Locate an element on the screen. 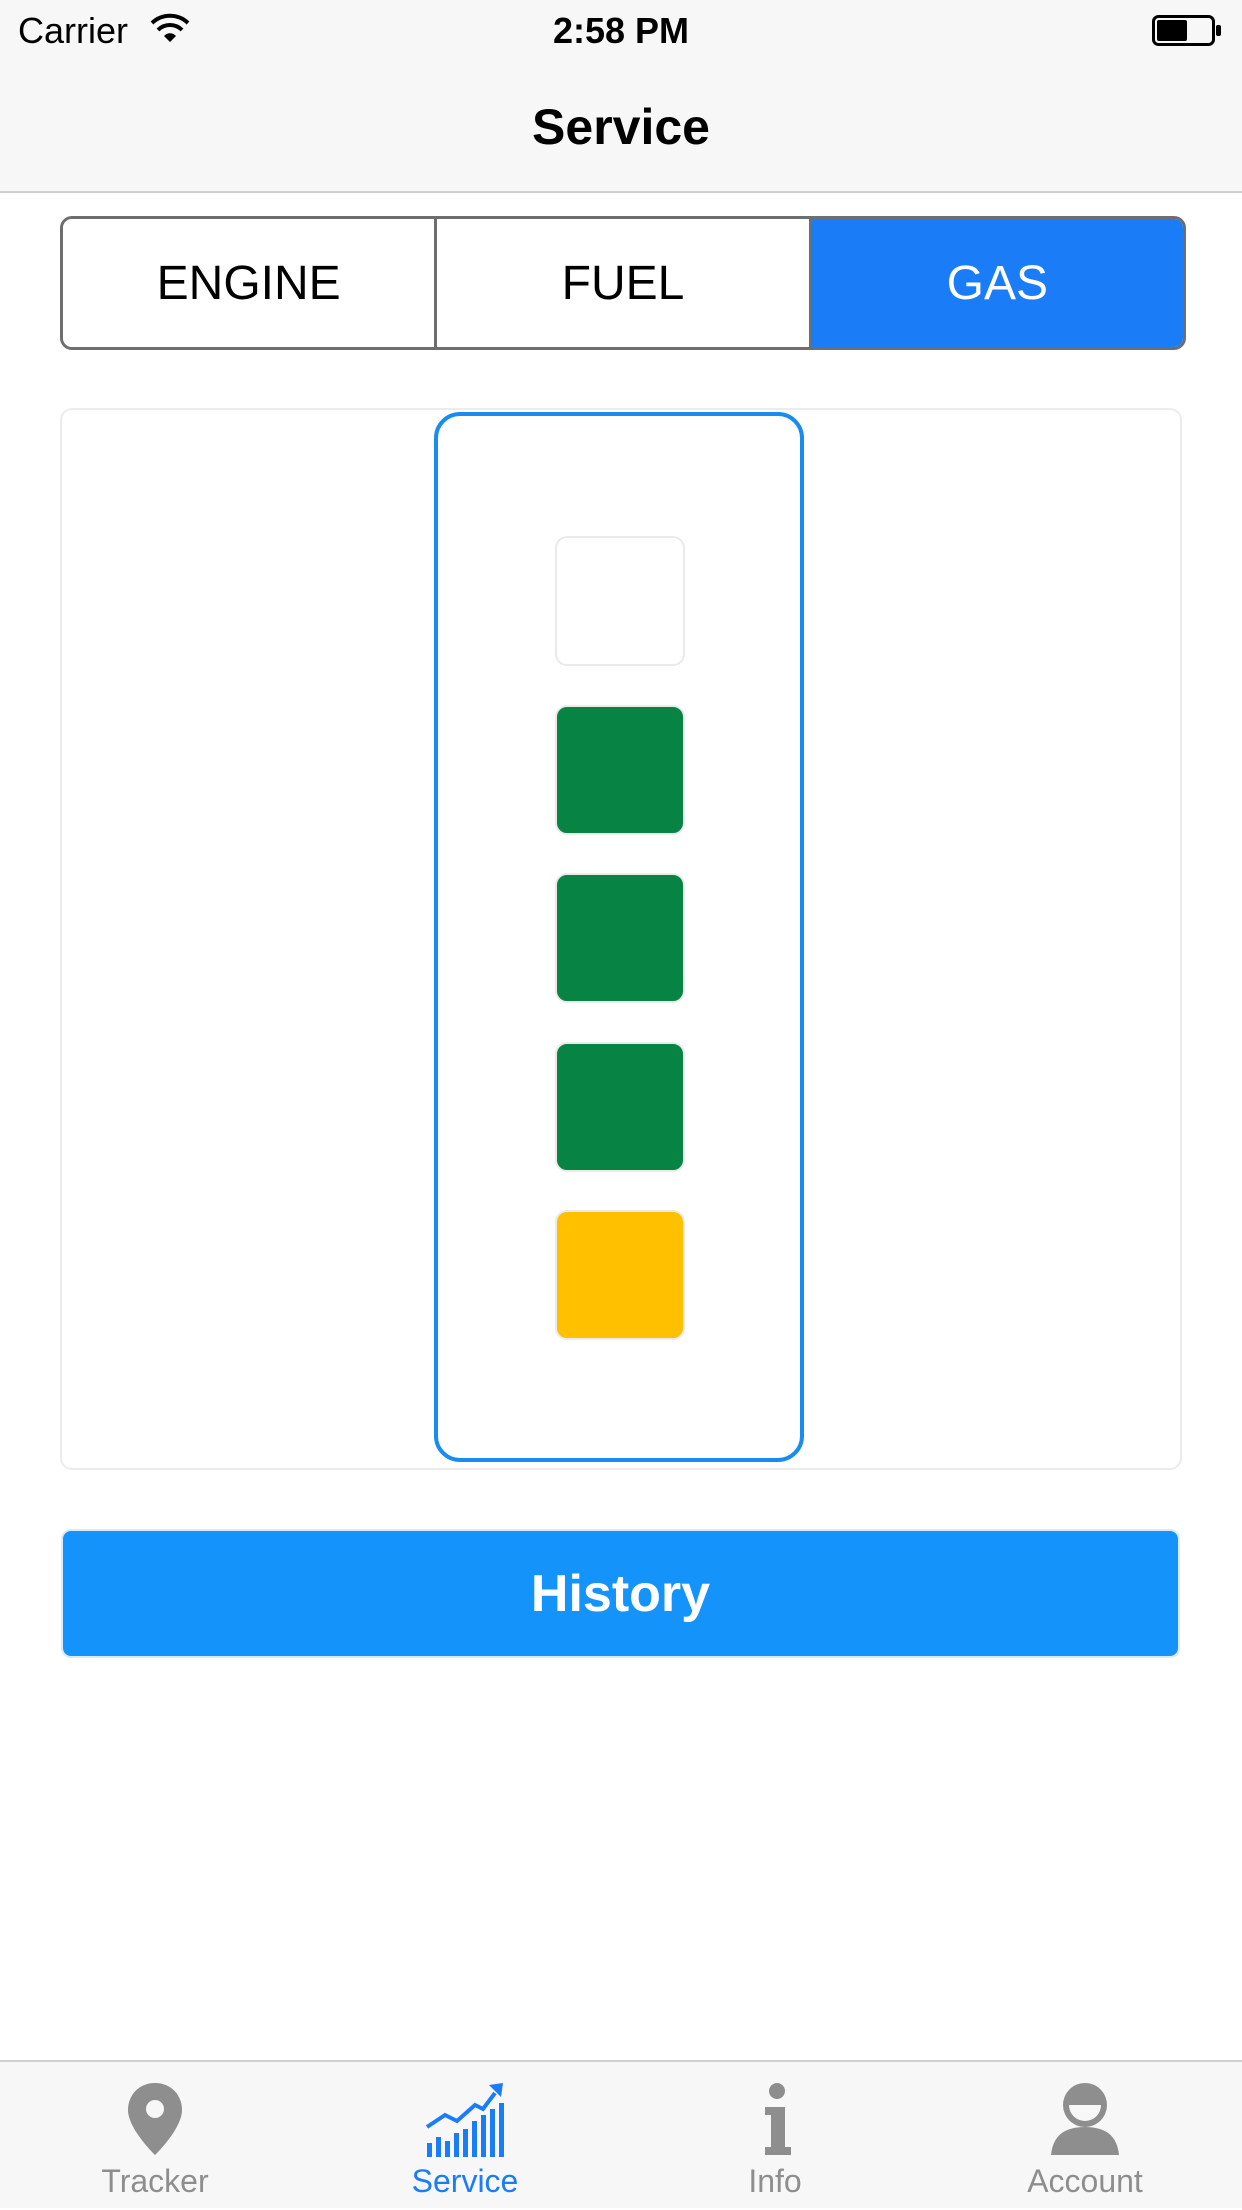 This screenshot has height=2210, width=1242. location-pin-icon is located at coordinates (155, 2119).